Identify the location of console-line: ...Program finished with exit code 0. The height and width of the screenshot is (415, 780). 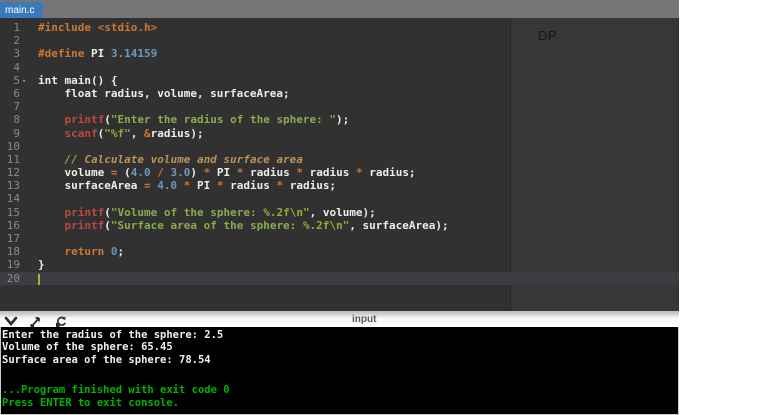
(116, 390).